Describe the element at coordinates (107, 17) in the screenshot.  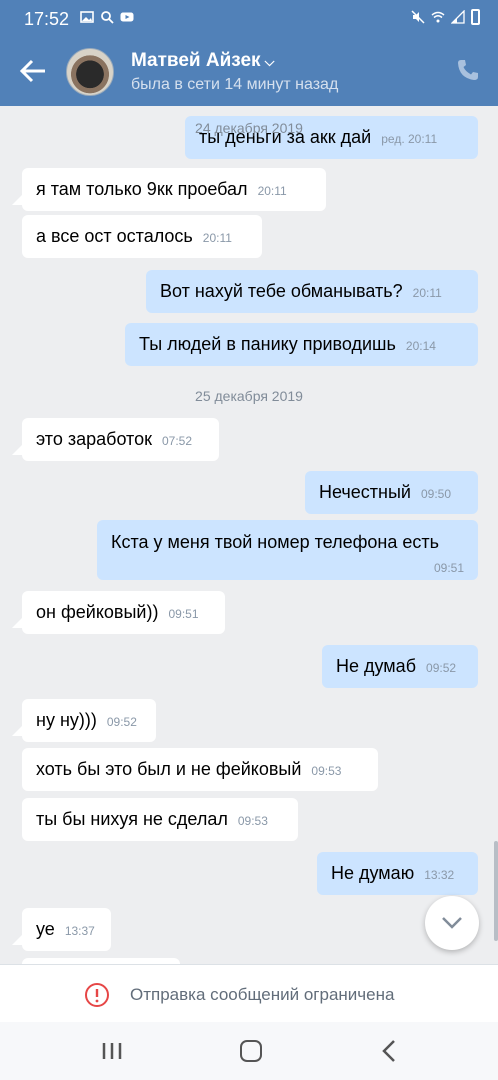
I see `search-icon` at that location.